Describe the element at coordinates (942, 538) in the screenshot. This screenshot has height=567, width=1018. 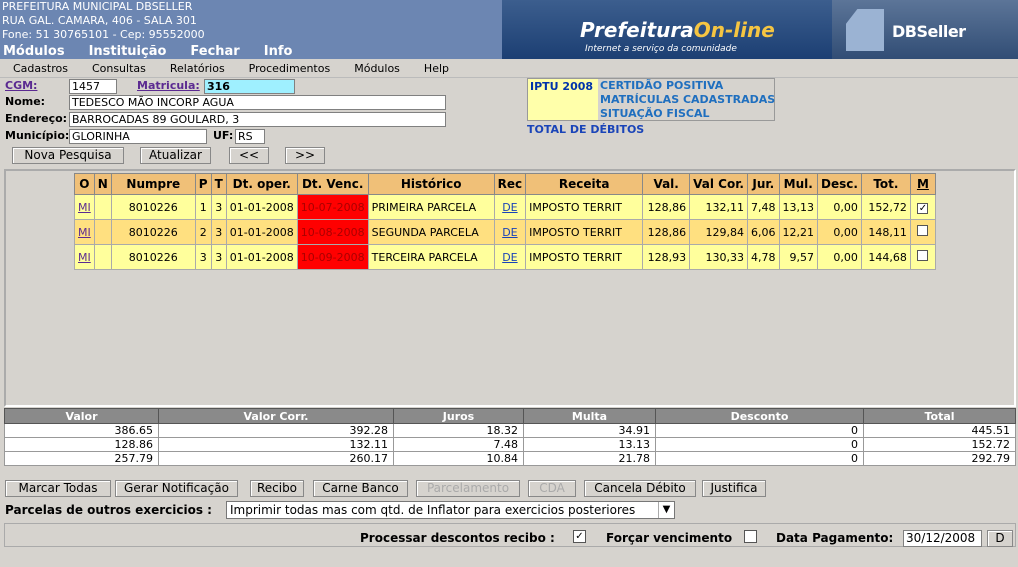
I see `data-pagamento-field: 30/12/2008` at that location.